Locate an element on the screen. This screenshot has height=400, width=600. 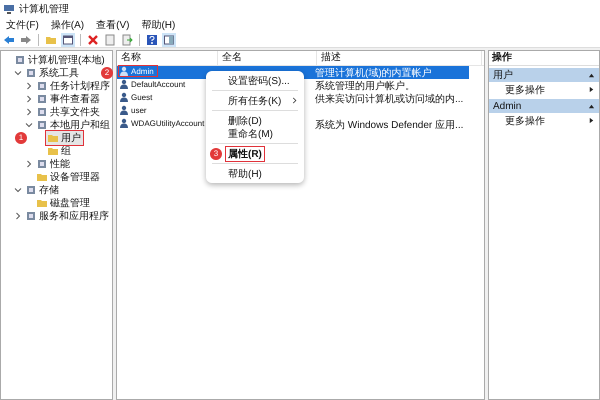
tree-item: 计算机管理(本地) is located at coordinates (60, 59).